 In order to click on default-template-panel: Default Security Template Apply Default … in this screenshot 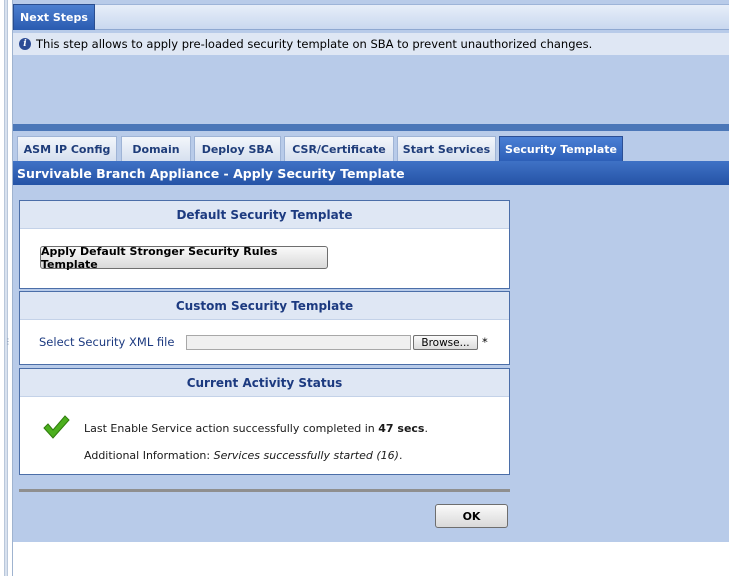, I will do `click(264, 244)`.